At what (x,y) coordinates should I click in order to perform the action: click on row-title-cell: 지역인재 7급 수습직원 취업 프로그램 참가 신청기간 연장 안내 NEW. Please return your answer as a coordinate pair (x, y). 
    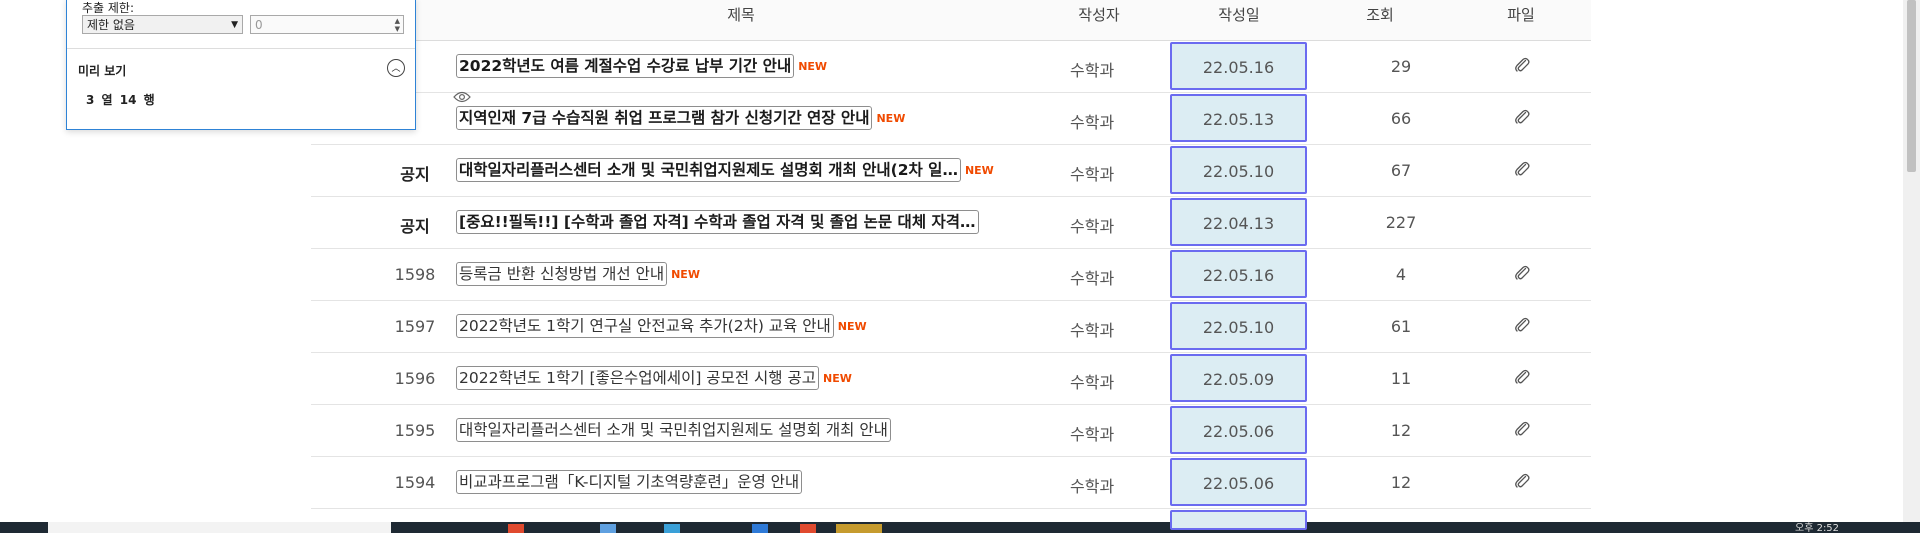
    Looking at the image, I should click on (680, 118).